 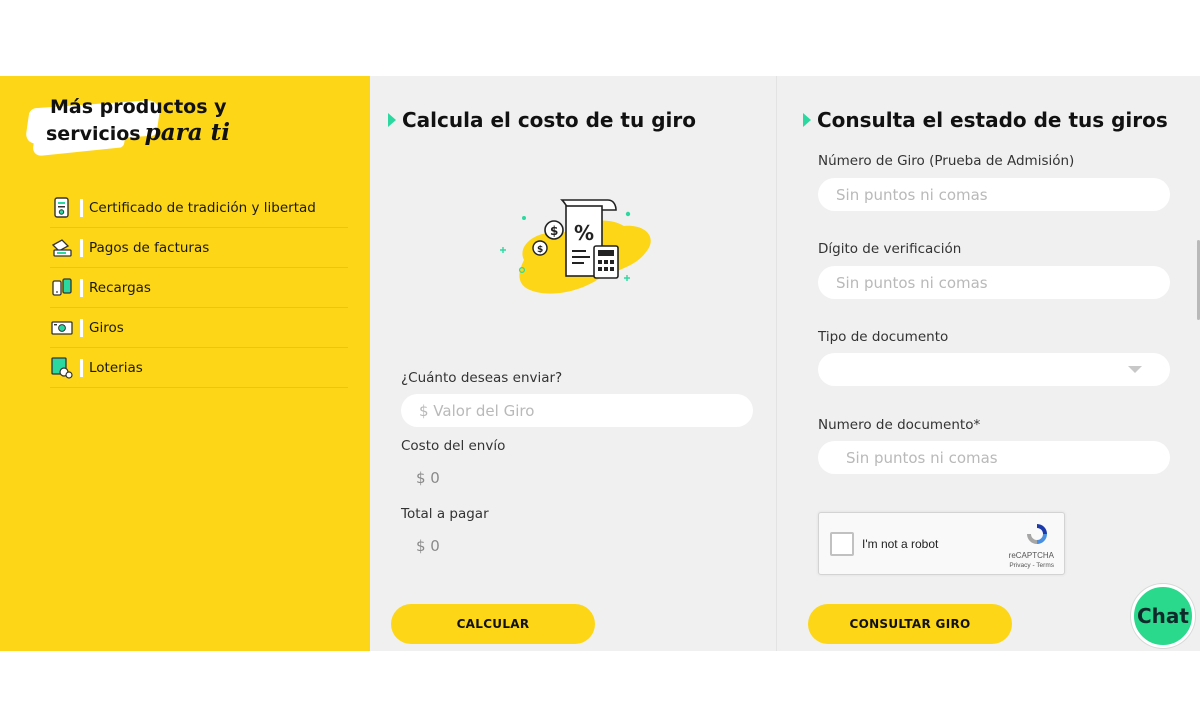 I want to click on sidebar-item-label: Giros, so click(x=106, y=327).